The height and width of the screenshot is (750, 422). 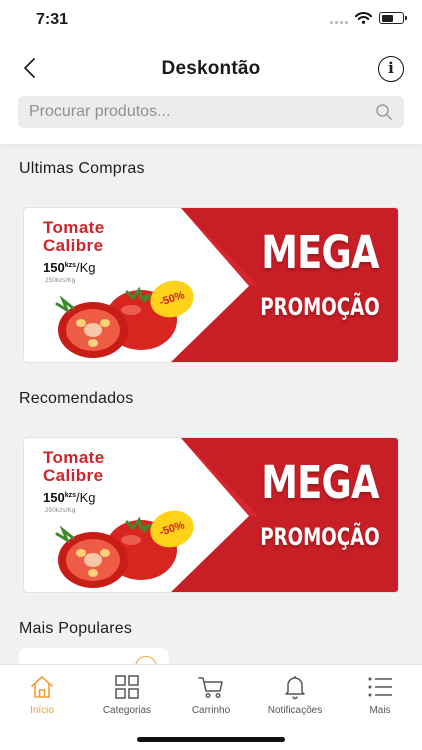 I want to click on tab-label: Notificações, so click(x=295, y=710).